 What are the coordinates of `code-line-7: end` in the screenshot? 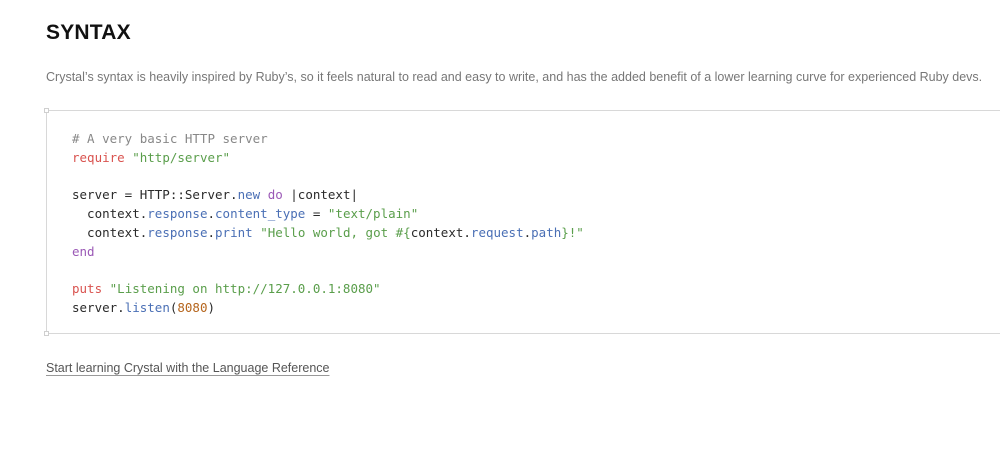 It's located at (328, 252).